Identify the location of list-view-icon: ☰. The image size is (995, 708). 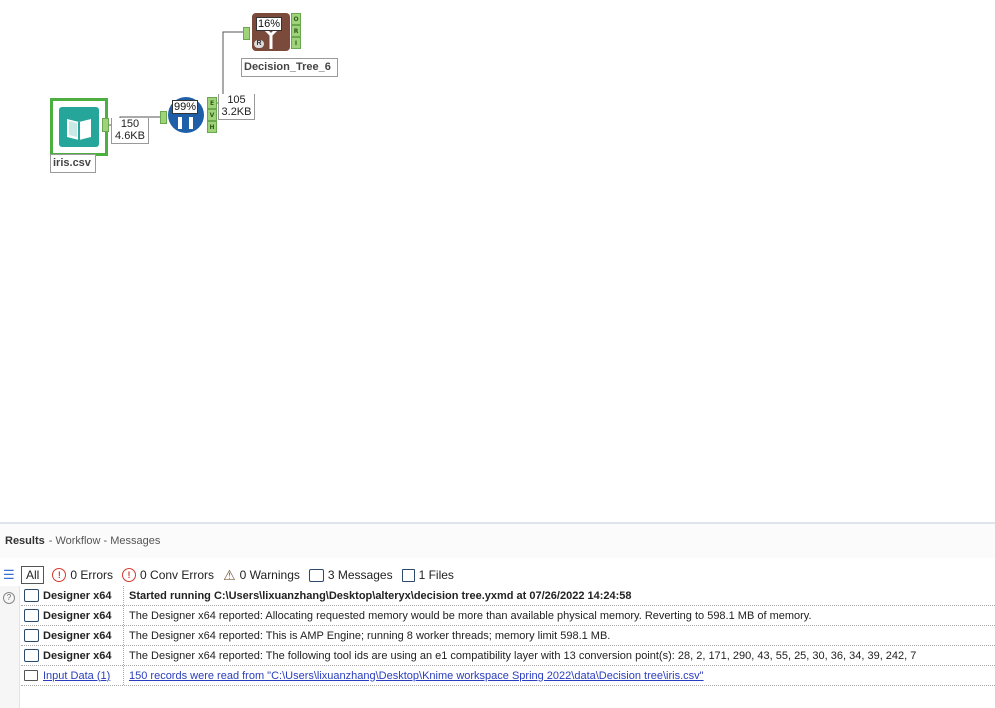
(9, 574).